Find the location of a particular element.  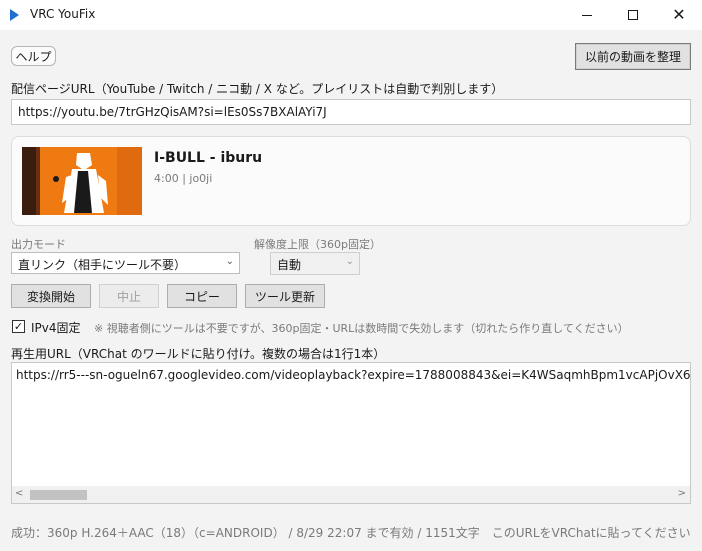

maximize-icon is located at coordinates (633, 15).